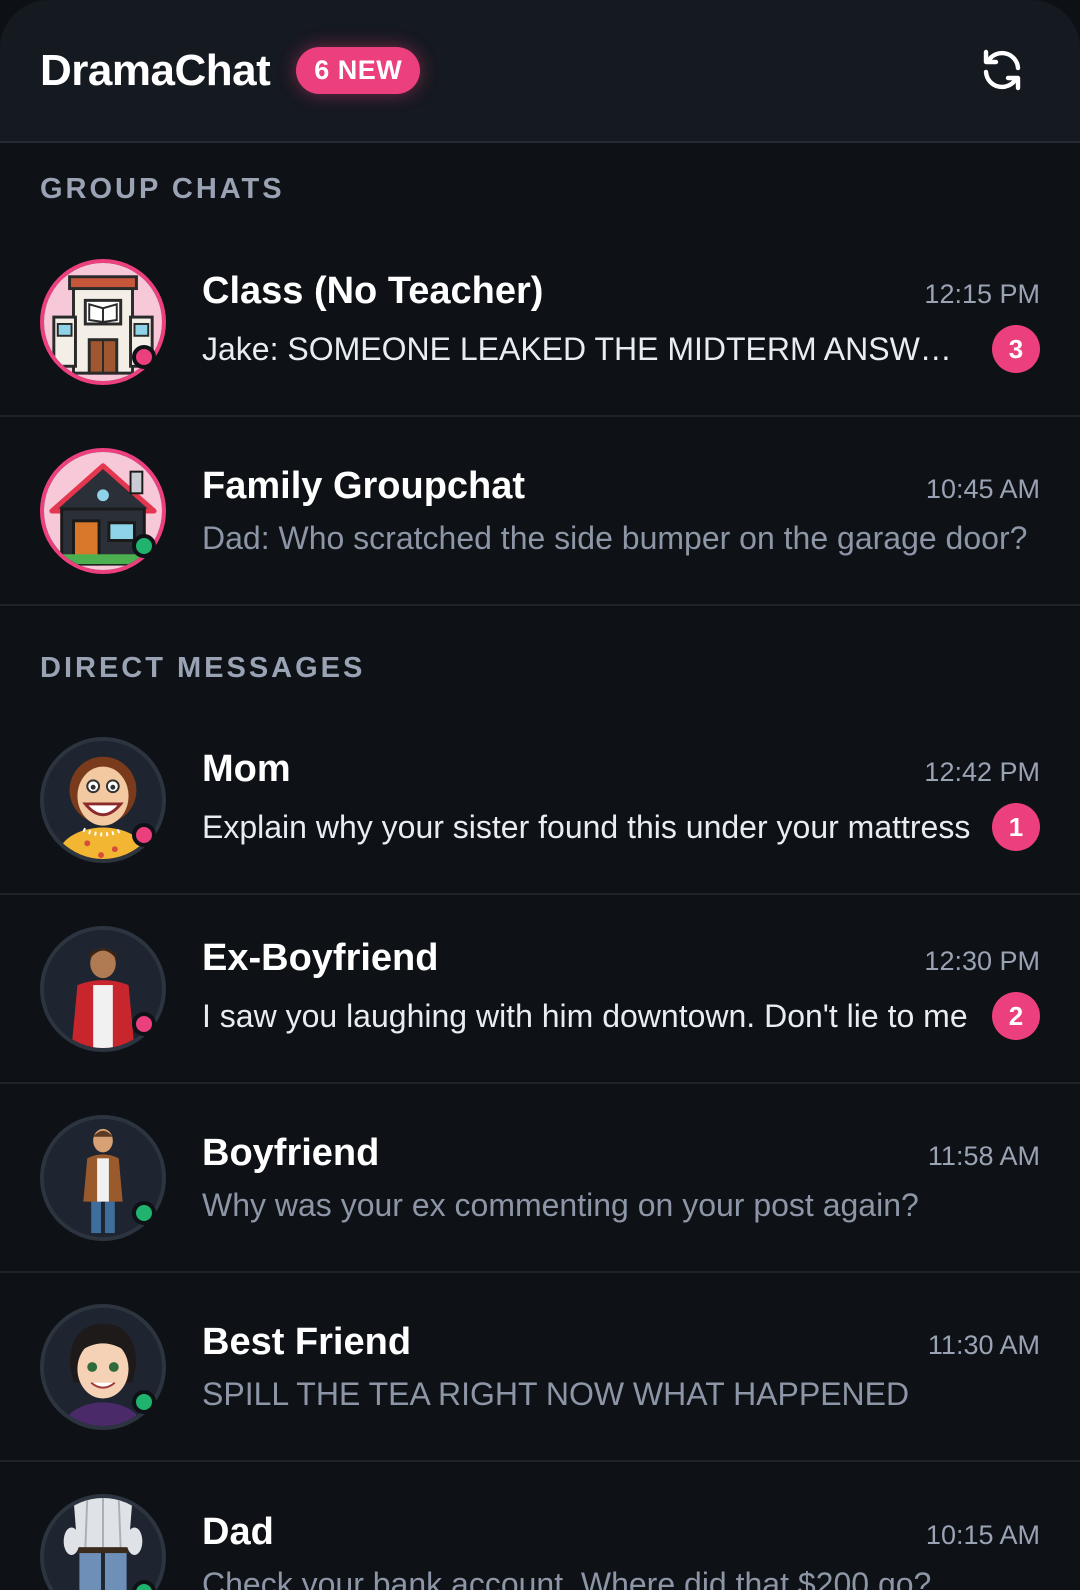  What do you see at coordinates (1016, 349) in the screenshot?
I see `unread-count-badge: 3` at bounding box center [1016, 349].